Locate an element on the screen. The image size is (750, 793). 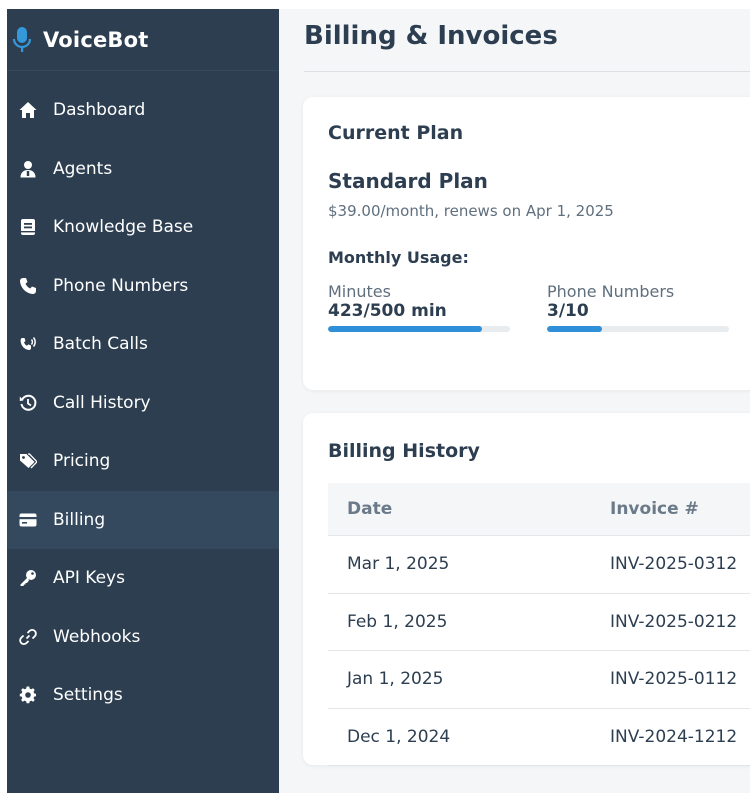
table-row: Dec 1, 2024 INV-2024-1212 is located at coordinates (539, 737).